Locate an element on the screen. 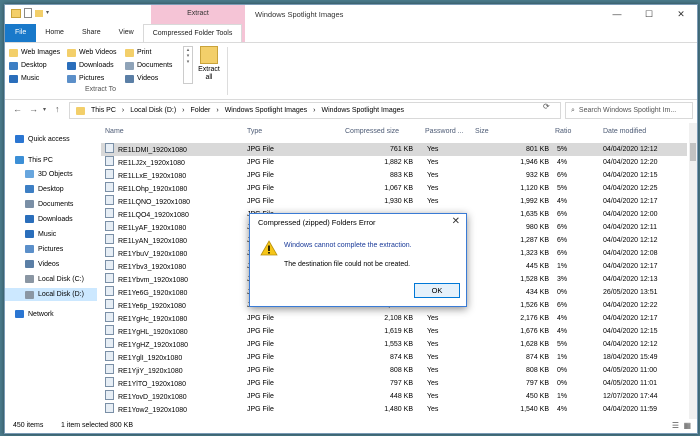  tab-view: View is located at coordinates (126, 33).